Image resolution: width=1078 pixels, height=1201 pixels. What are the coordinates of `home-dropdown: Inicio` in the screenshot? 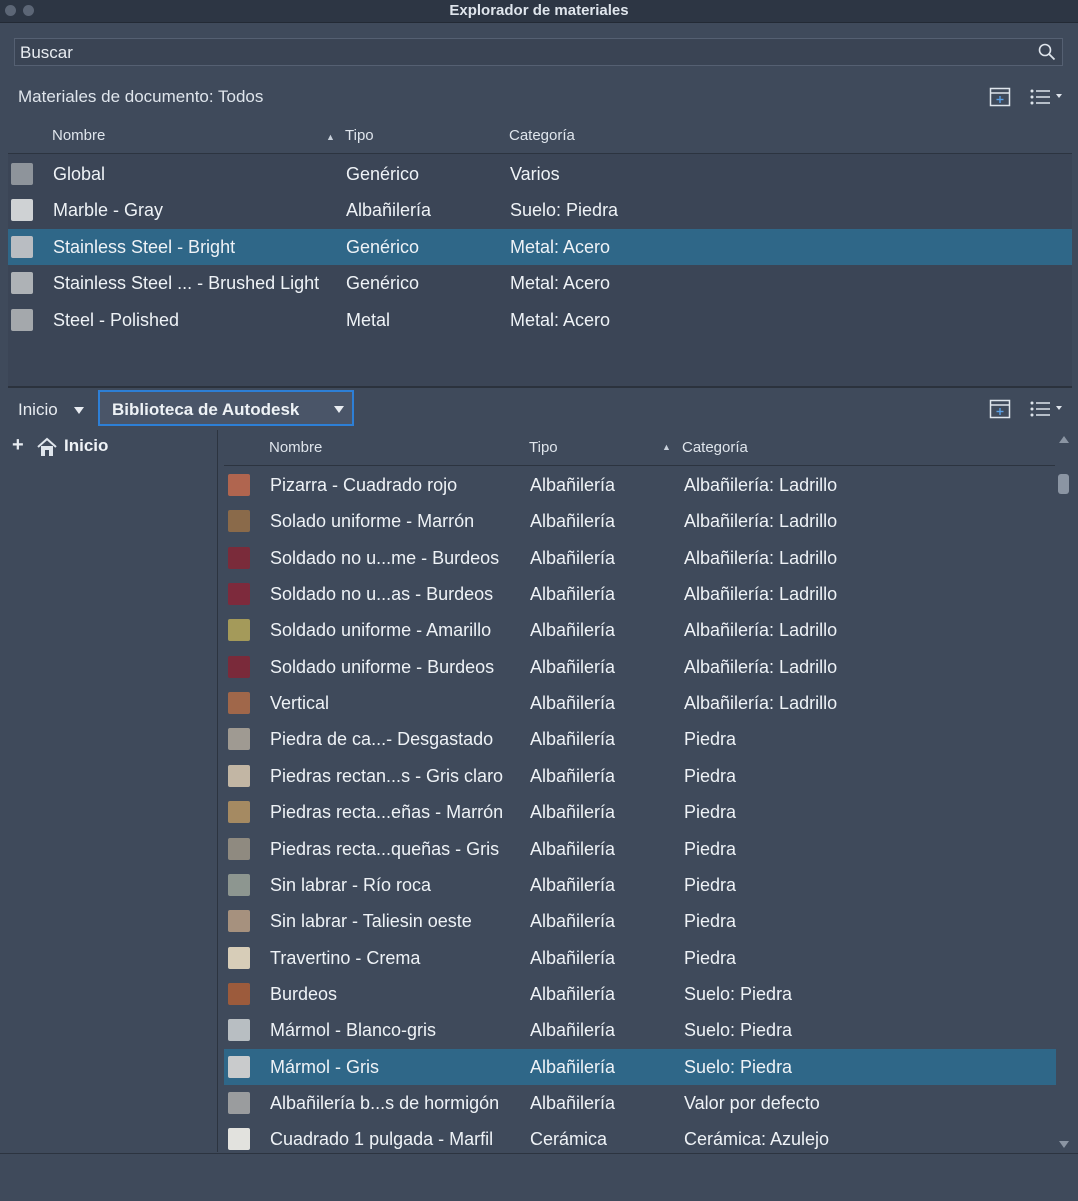 It's located at (51, 410).